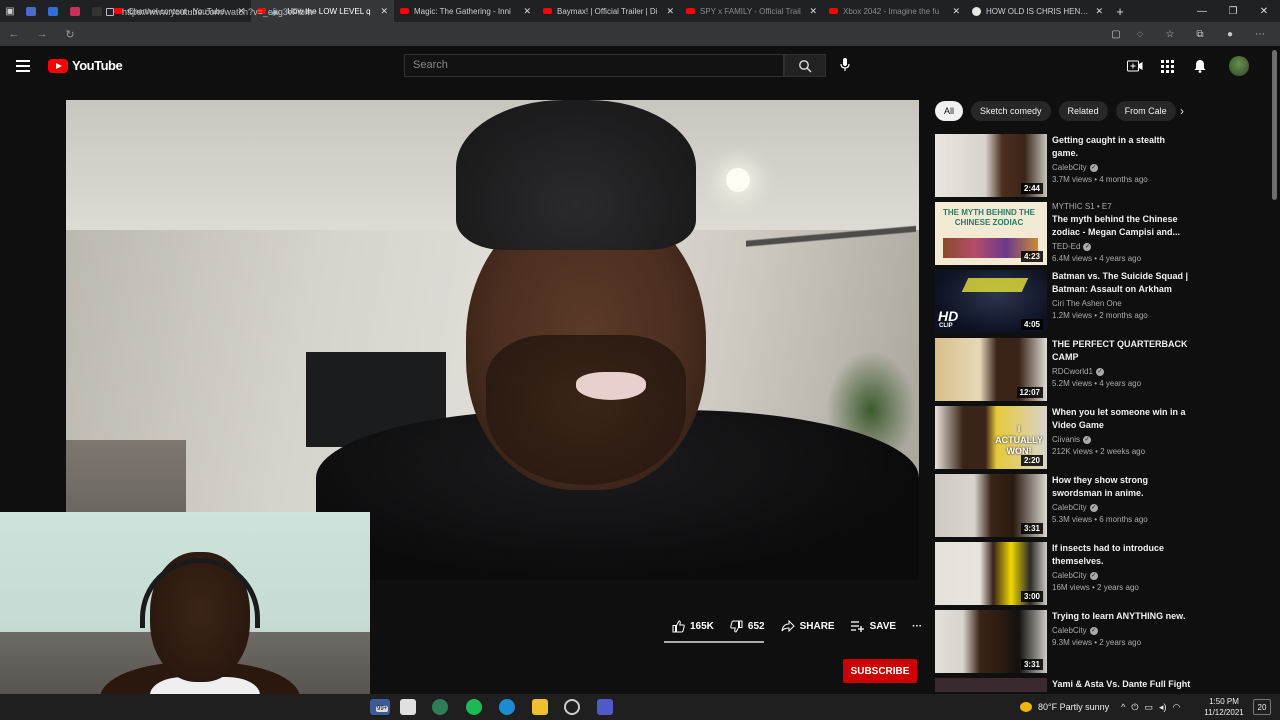 This screenshot has height=720, width=1280. I want to click on chip-sketch-comedy: Sketch comedy, so click(1011, 111).